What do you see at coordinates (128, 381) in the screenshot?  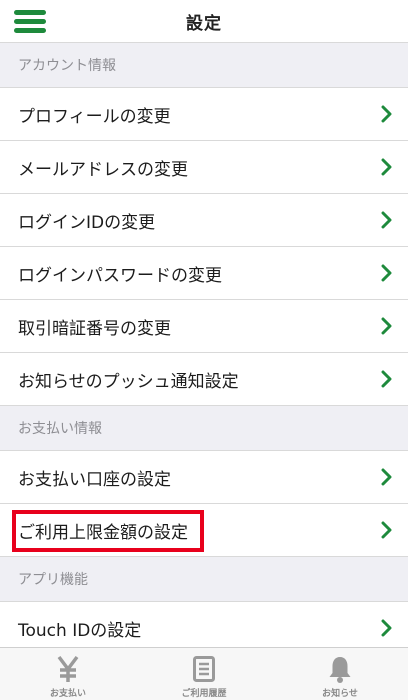 I see `row-label: お知らせのプッシュ通知設定` at bounding box center [128, 381].